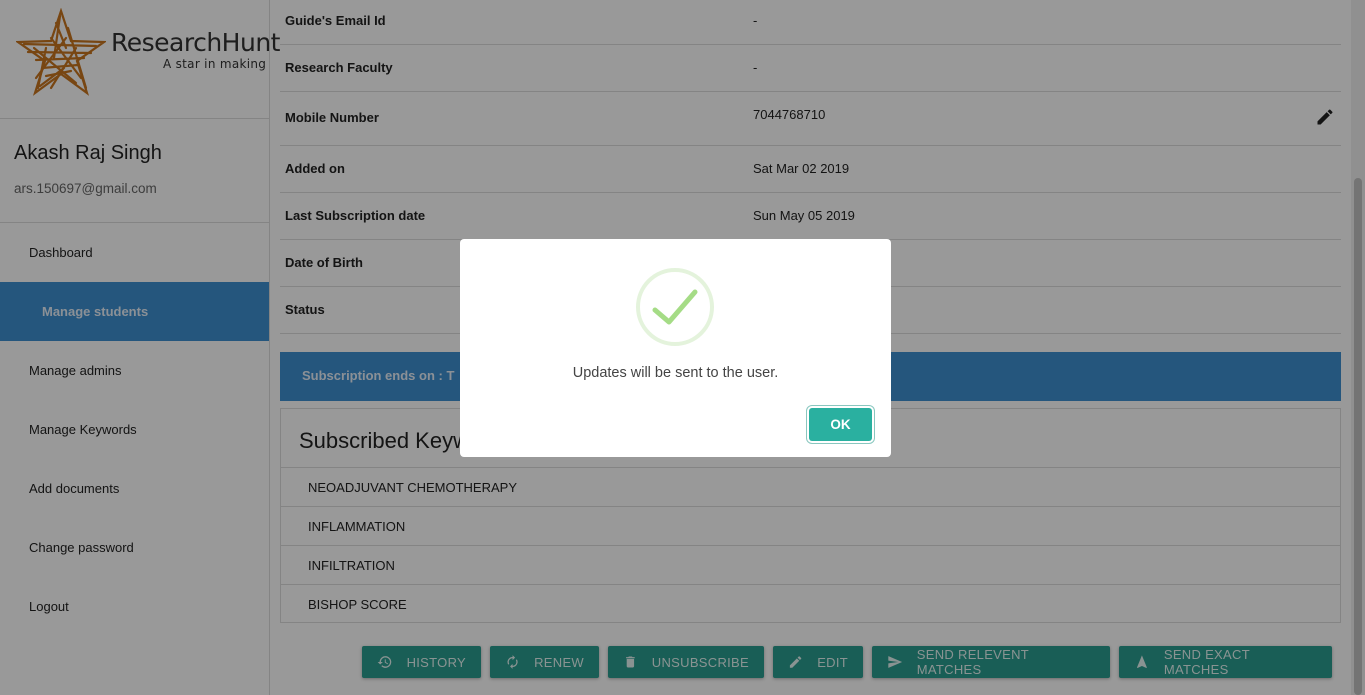  Describe the element at coordinates (675, 307) in the screenshot. I see `success-check-icon` at that location.